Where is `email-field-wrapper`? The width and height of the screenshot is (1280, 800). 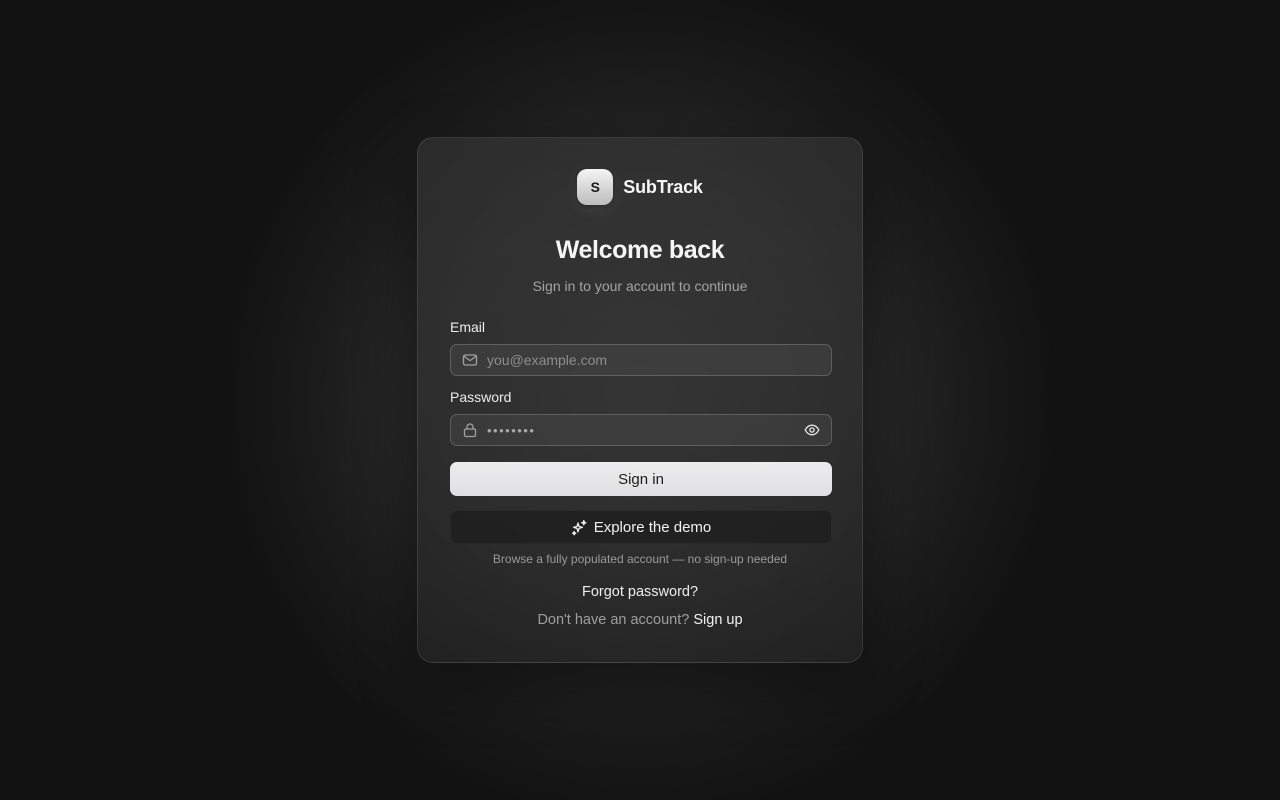
email-field-wrapper is located at coordinates (641, 360).